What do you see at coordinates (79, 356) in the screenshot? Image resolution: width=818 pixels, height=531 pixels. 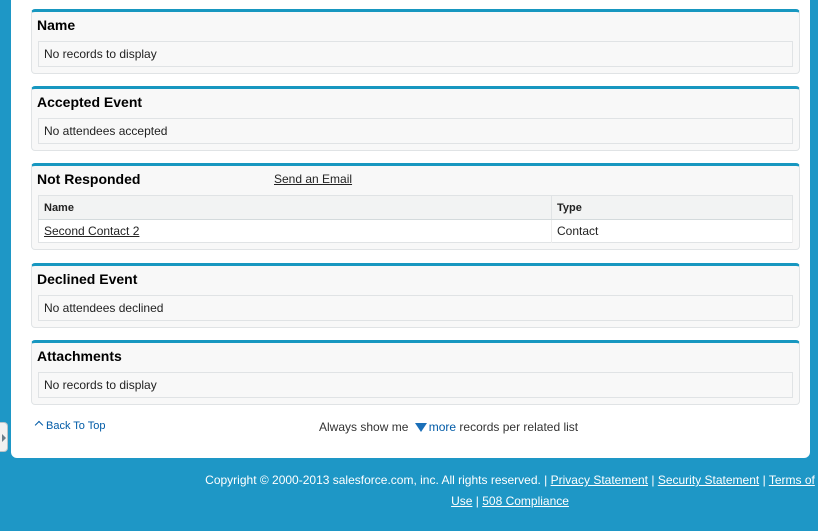 I see `panel-title: Attachments` at bounding box center [79, 356].